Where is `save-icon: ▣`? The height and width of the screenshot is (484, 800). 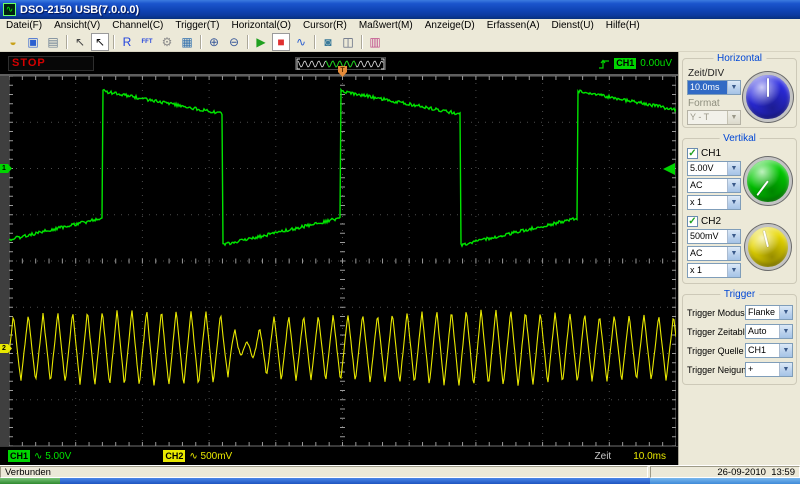
save-icon: ▣ is located at coordinates (33, 42).